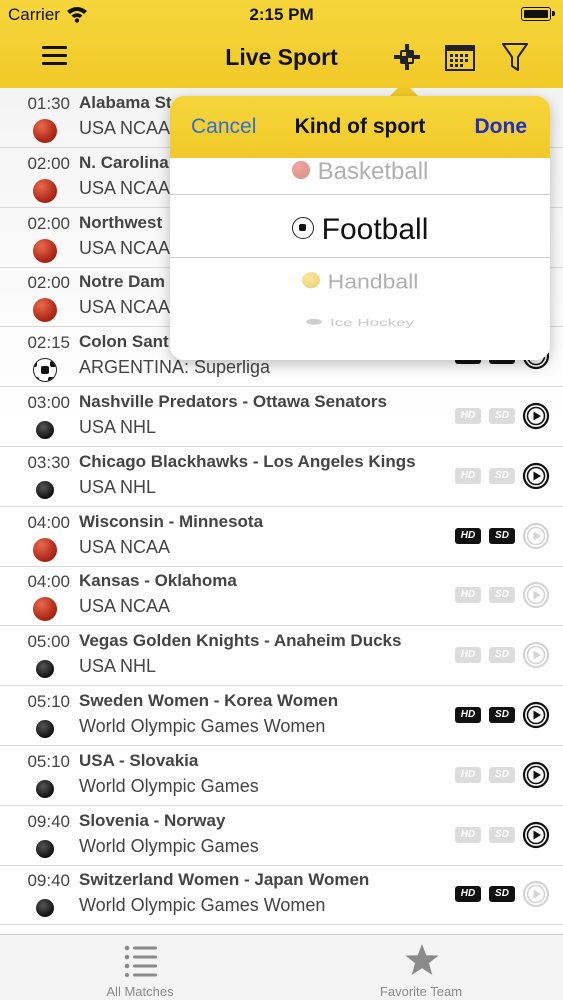 Image resolution: width=563 pixels, height=1000 pixels. I want to click on sport-picker-wheel: Basketball Football Handball Ice Hockey, so click(360, 259).